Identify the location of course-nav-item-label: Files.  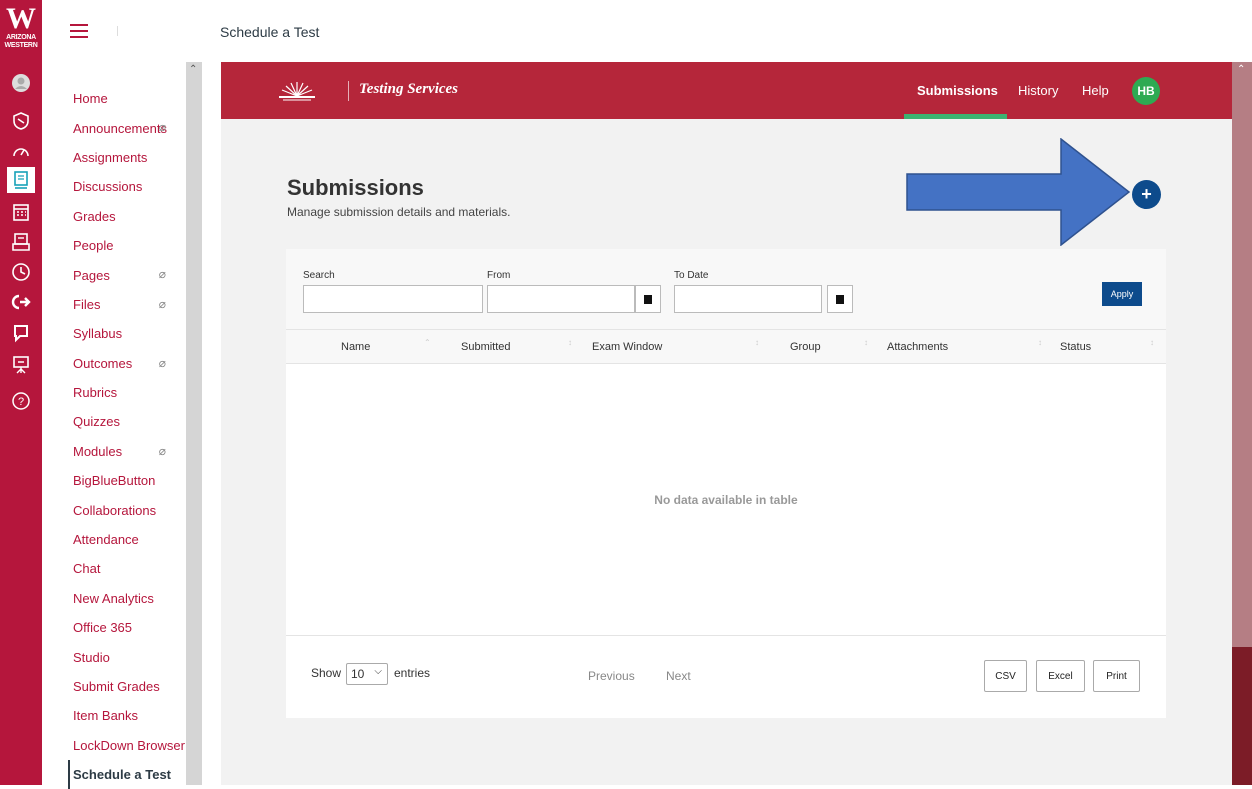
(87, 304).